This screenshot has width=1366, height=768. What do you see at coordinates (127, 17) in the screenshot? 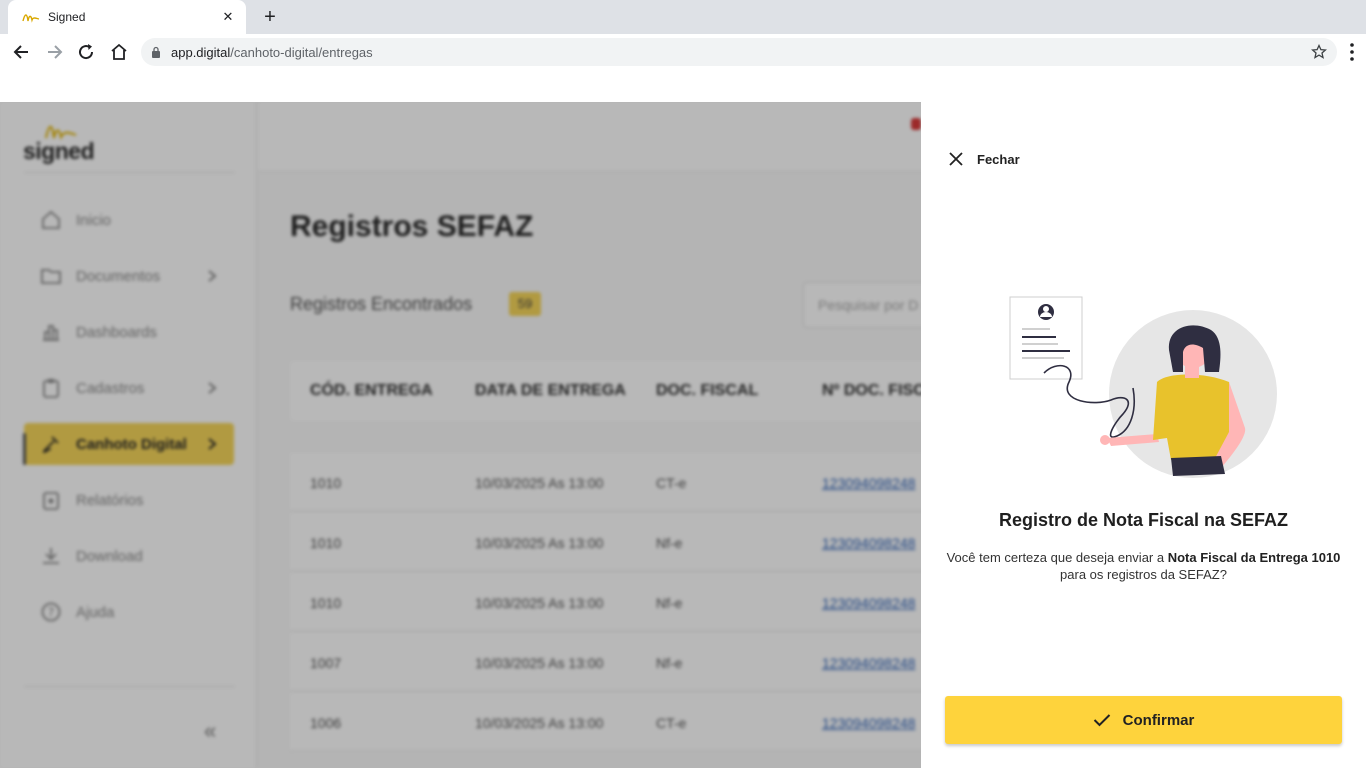
I see `browser-tab: Signed ✕` at bounding box center [127, 17].